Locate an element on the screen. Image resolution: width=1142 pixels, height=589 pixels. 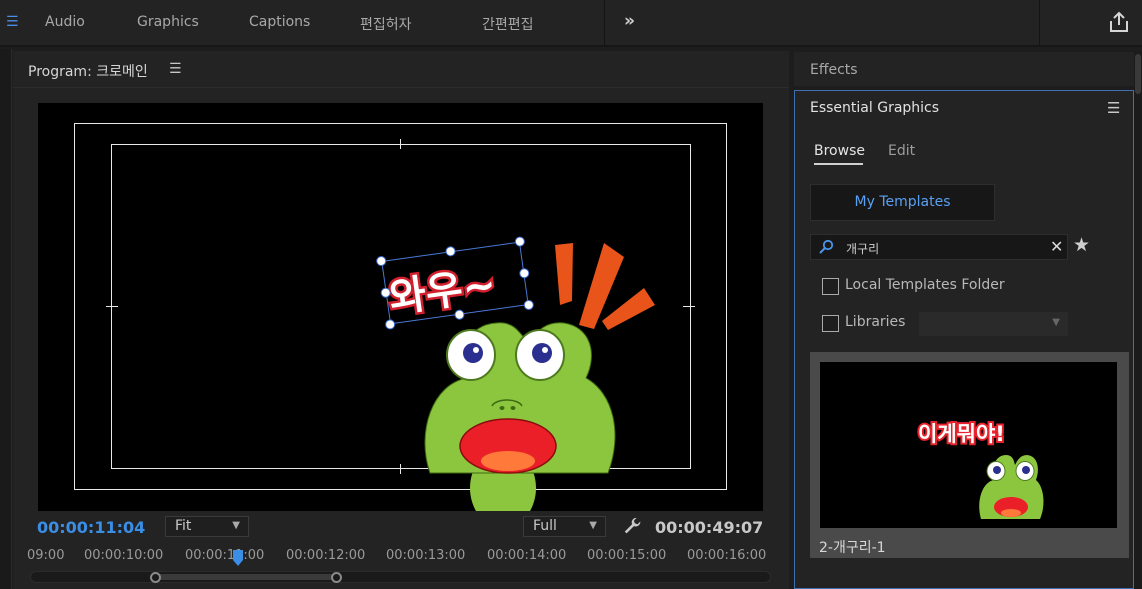
libraries-label: Libraries is located at coordinates (875, 322).